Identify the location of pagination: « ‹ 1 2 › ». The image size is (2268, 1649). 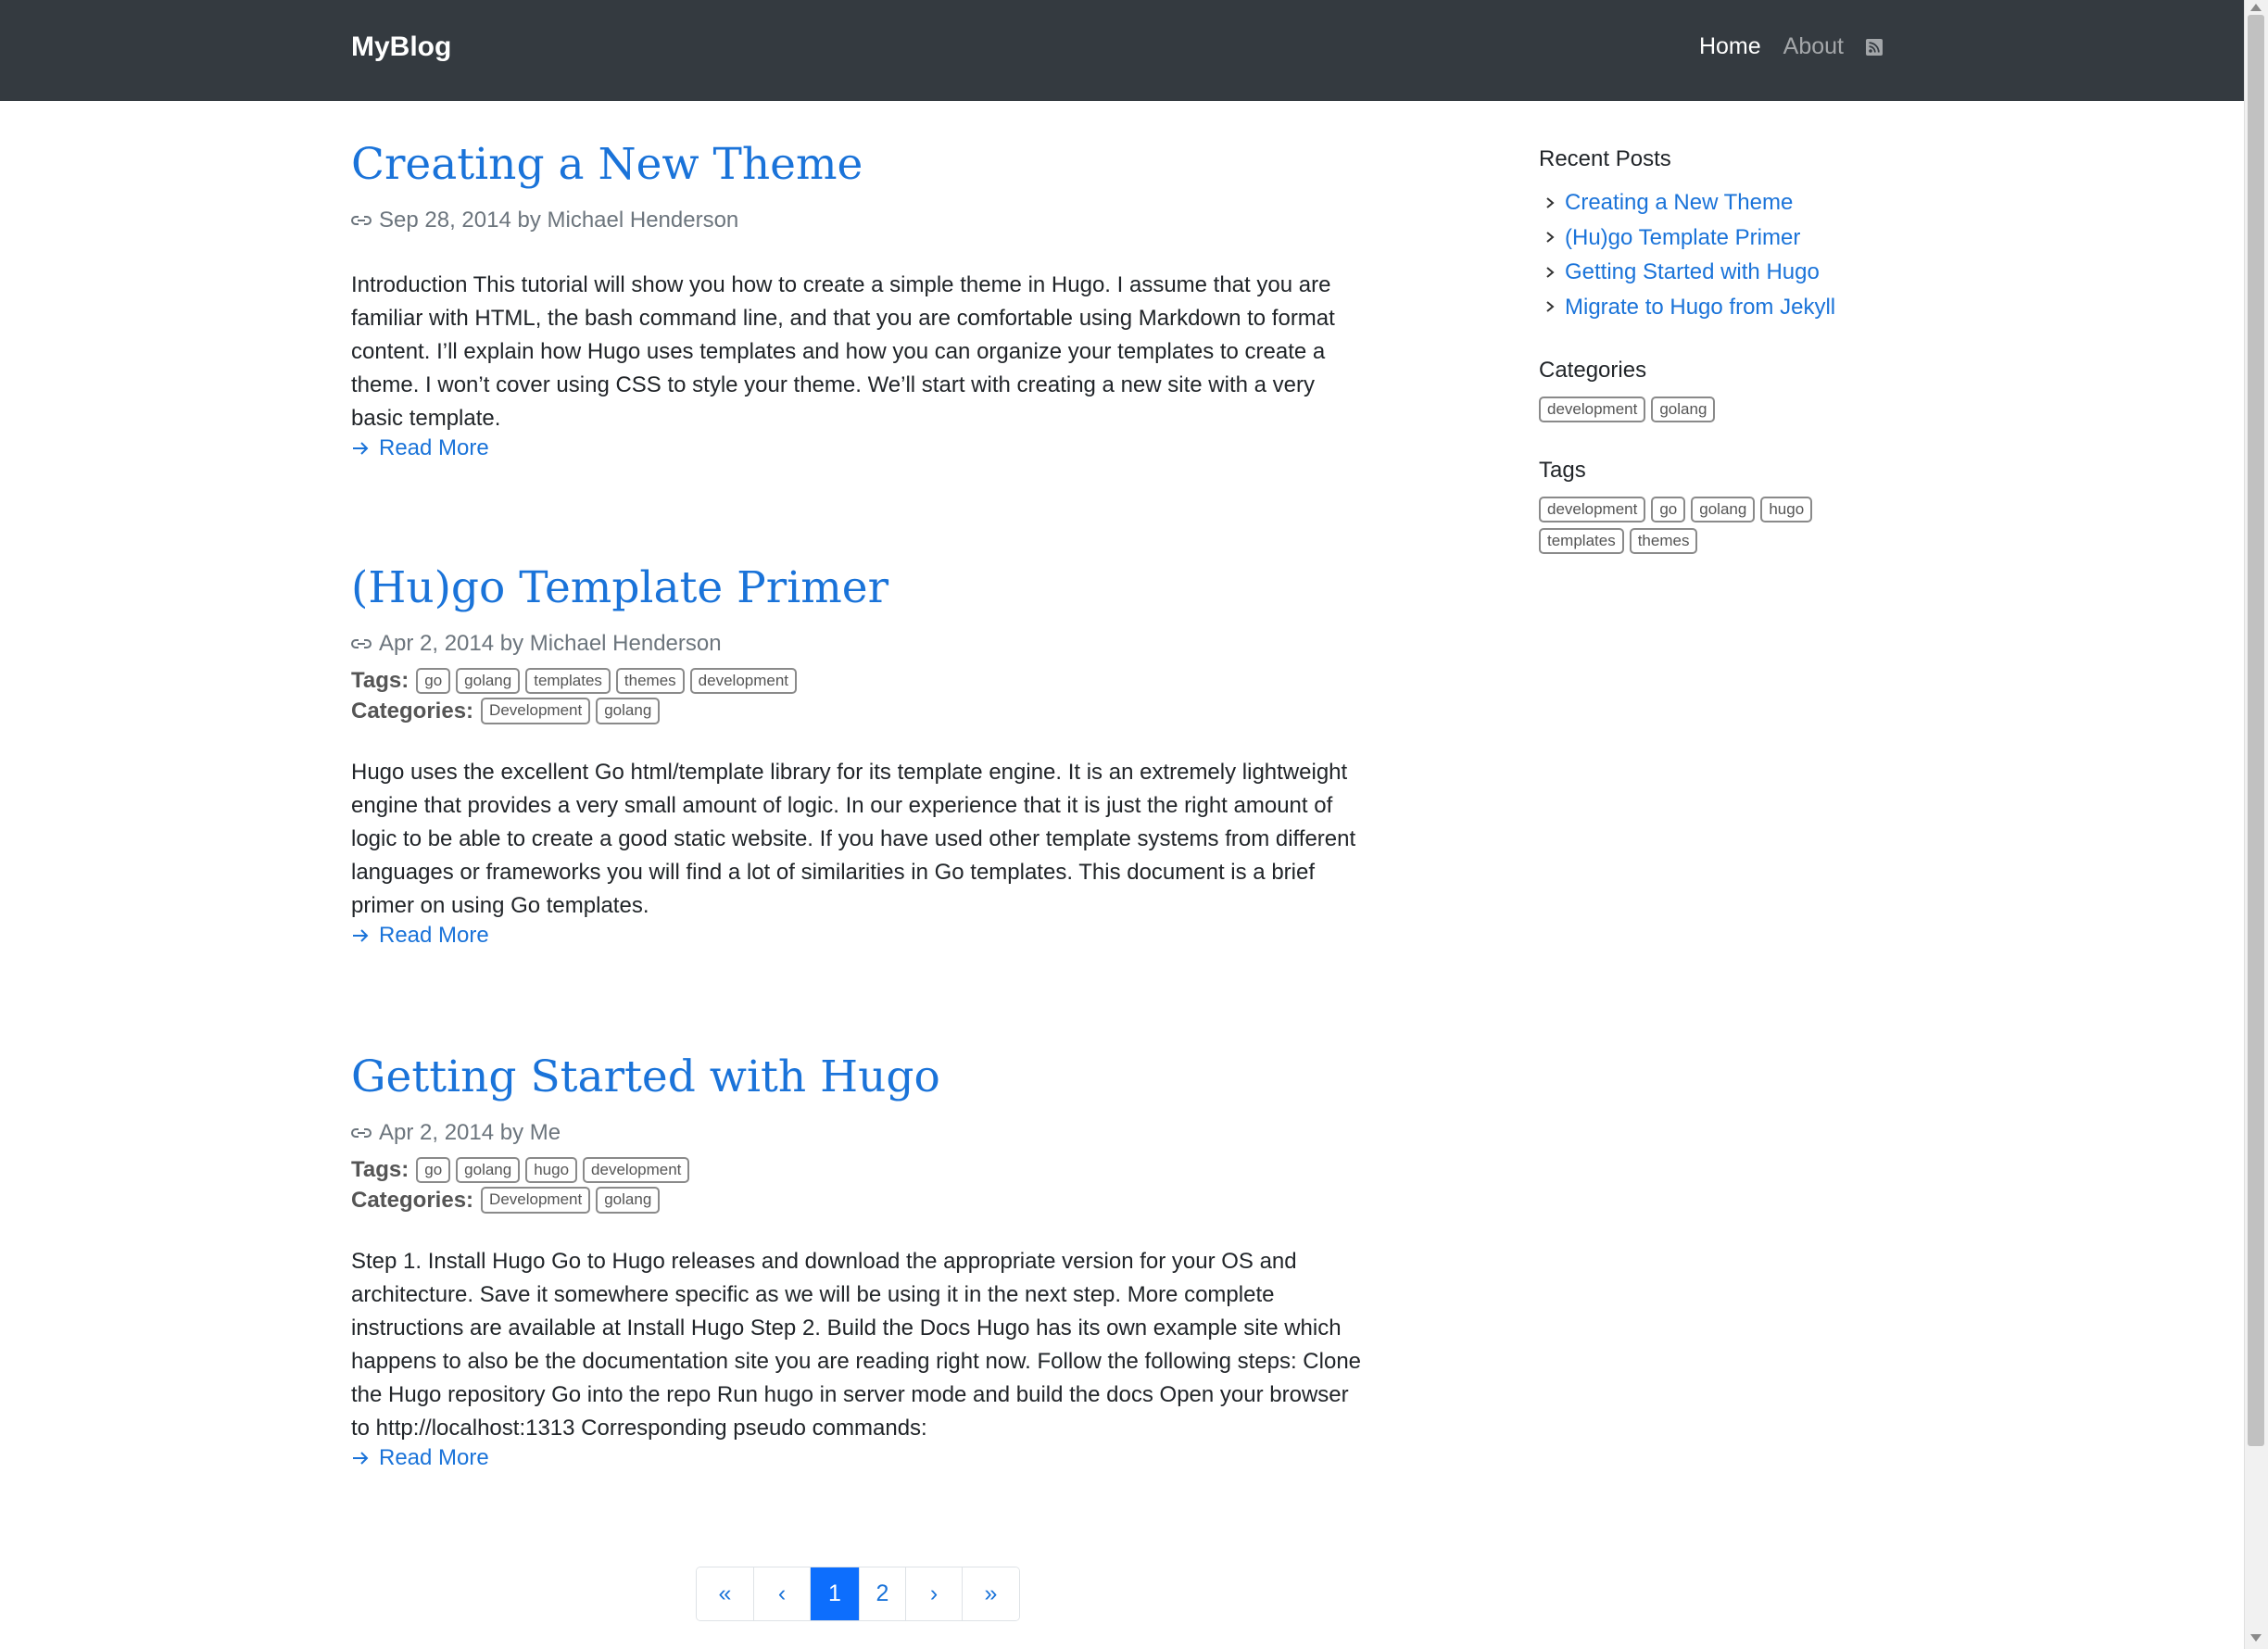
(858, 1594).